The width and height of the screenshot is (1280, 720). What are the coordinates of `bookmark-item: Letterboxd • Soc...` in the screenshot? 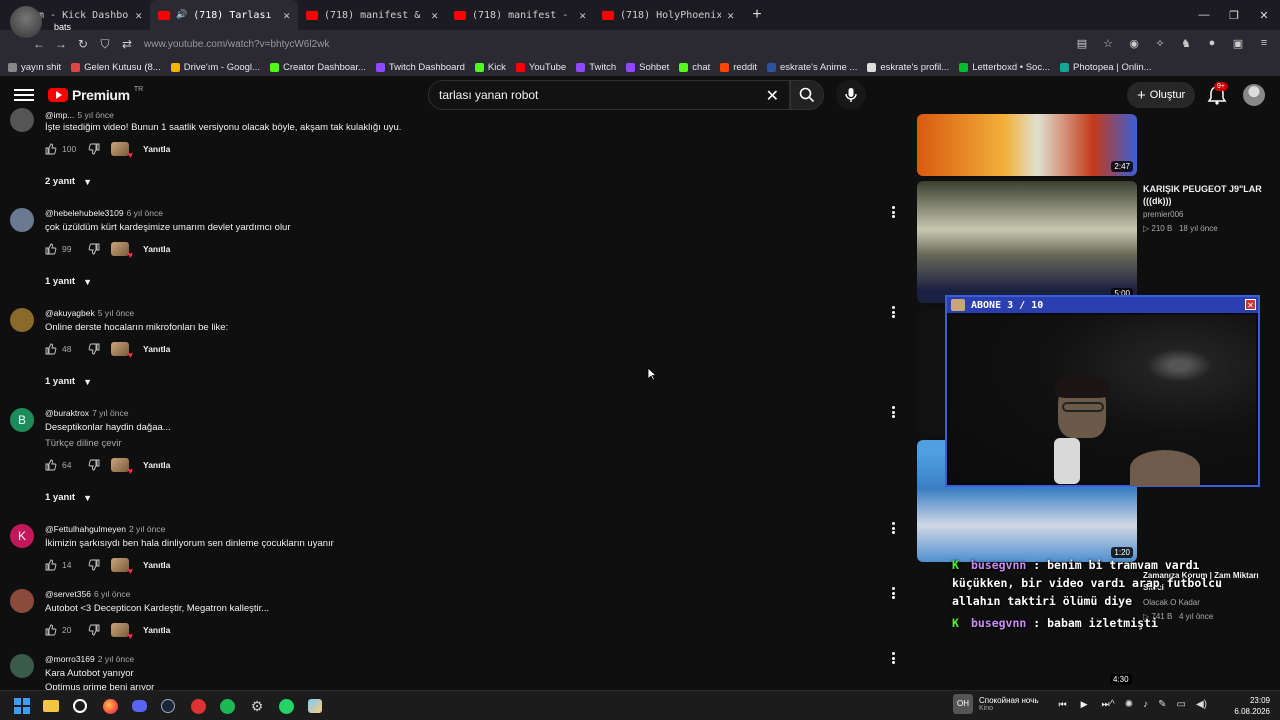 It's located at (1004, 67).